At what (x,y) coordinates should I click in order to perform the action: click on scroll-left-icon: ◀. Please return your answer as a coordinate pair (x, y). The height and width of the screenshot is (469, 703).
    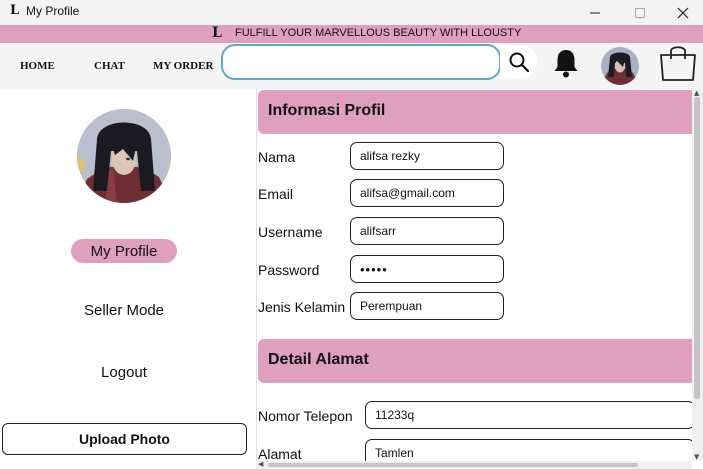
    Looking at the image, I should click on (260, 464).